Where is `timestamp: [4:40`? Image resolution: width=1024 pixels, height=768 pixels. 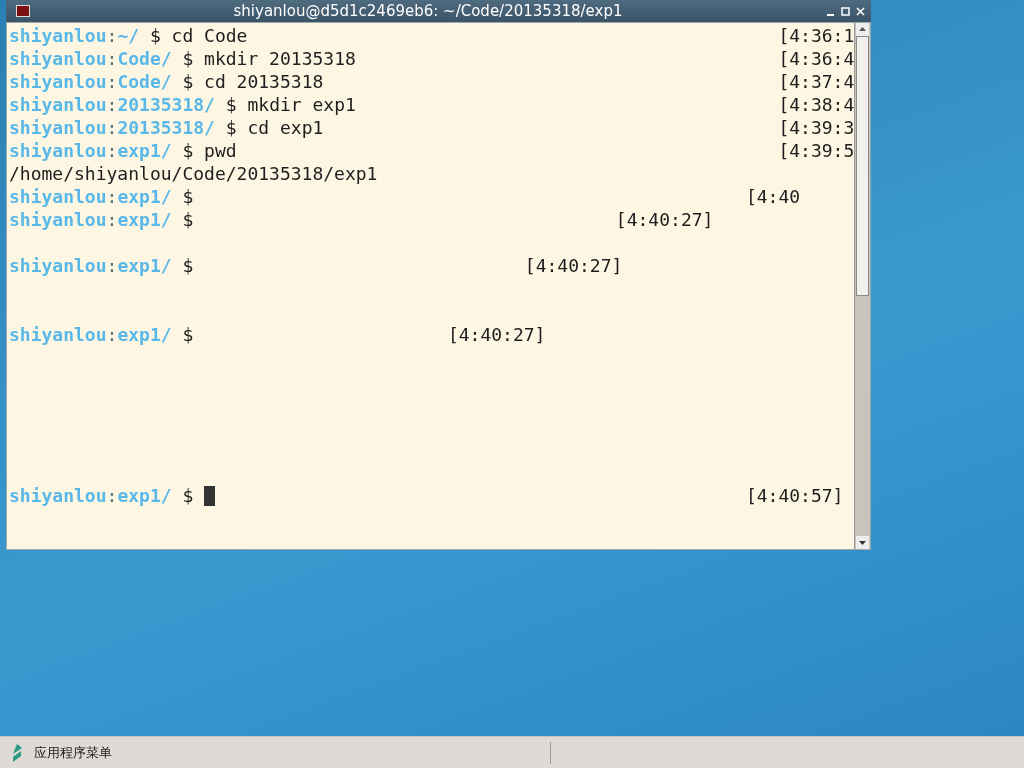 timestamp: [4:40 is located at coordinates (773, 196).